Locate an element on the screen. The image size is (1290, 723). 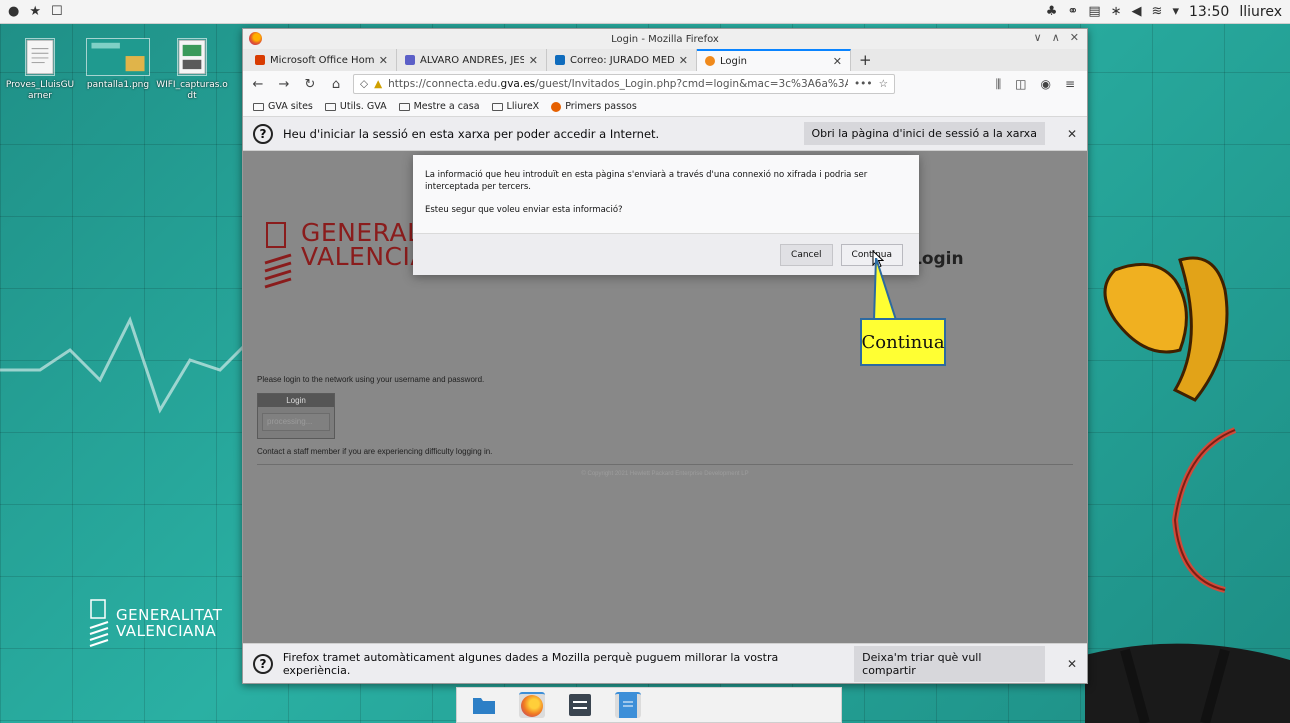
bookmark-utils-gva: Utils. GVA is located at coordinates (355, 106).